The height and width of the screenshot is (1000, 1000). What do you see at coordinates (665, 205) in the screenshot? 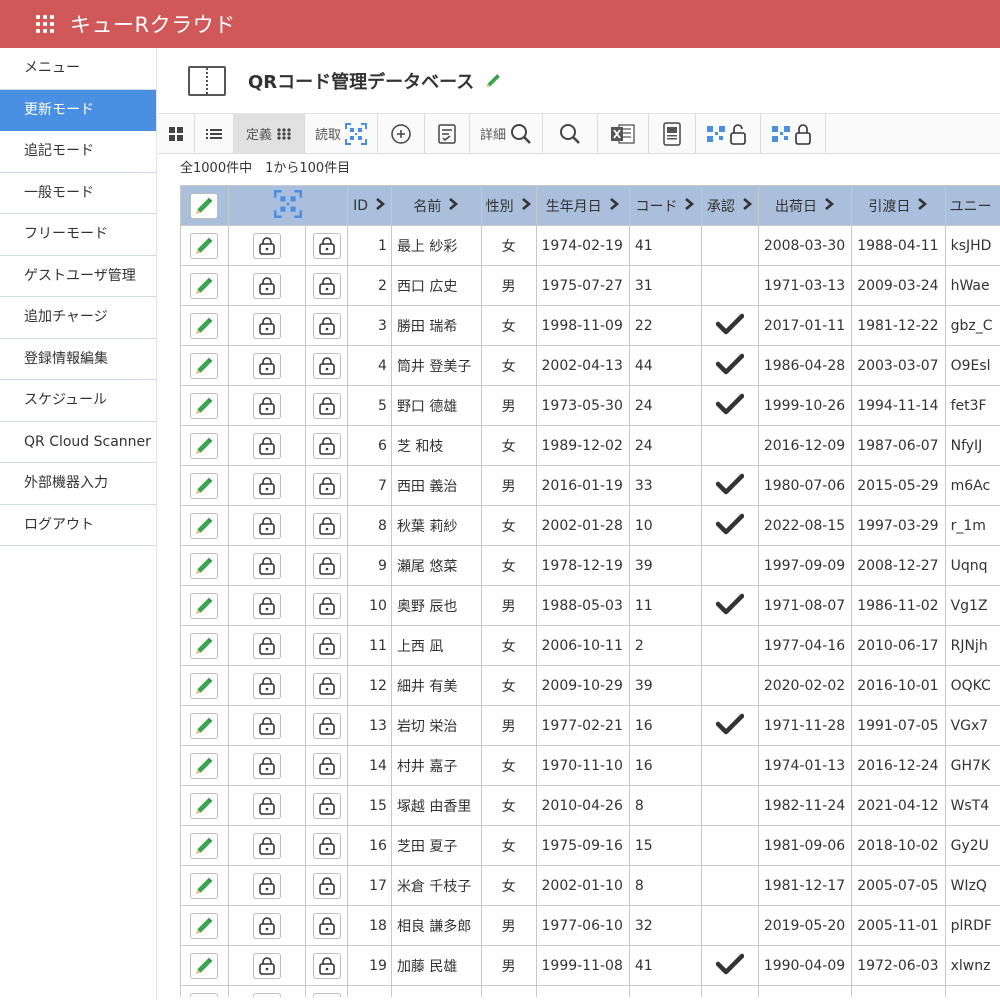
I see `column-header-4: コード` at bounding box center [665, 205].